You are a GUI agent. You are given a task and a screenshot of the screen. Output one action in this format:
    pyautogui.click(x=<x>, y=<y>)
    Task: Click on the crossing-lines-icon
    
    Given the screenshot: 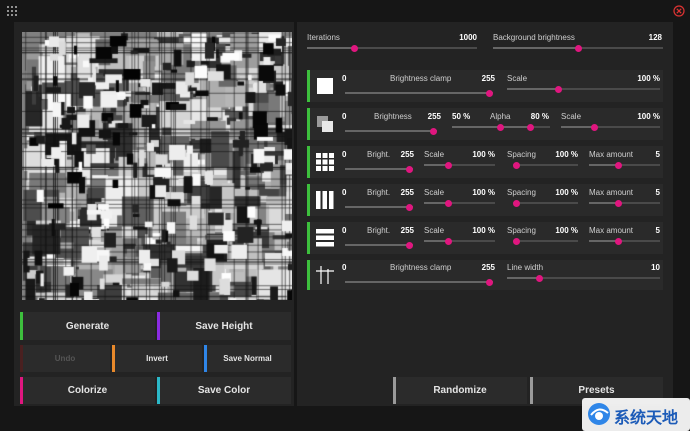 What is the action you would take?
    pyautogui.click(x=325, y=275)
    